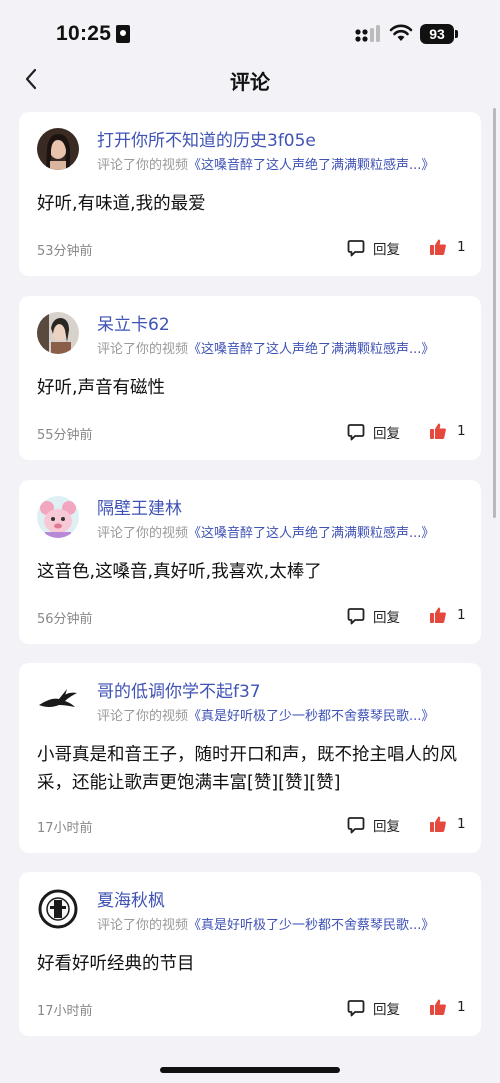 This screenshot has width=500, height=1083. I want to click on username: 夏海秋枫, so click(131, 898).